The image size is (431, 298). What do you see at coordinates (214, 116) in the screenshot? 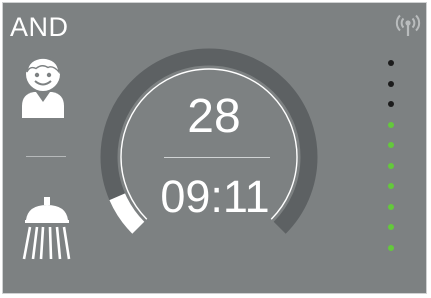
I see `dial-value: 28` at bounding box center [214, 116].